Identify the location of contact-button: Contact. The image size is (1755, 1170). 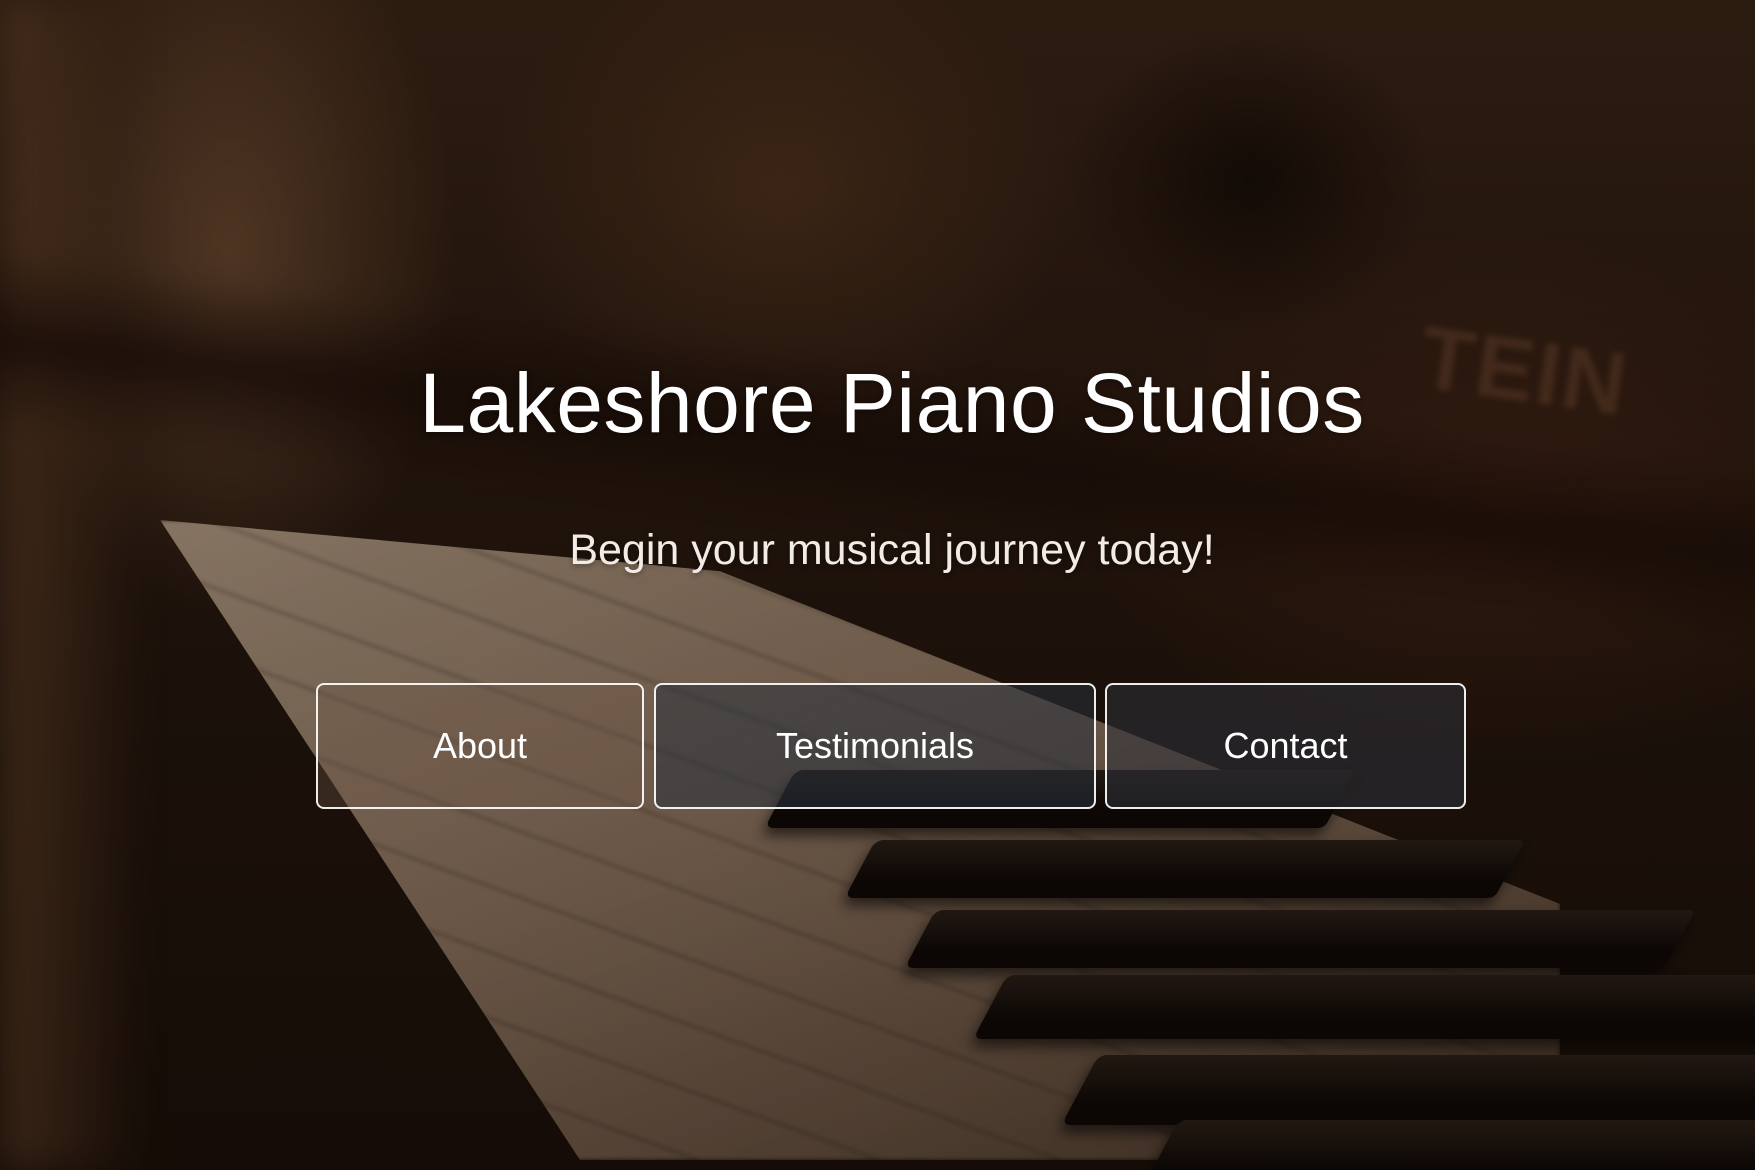
(1285, 746).